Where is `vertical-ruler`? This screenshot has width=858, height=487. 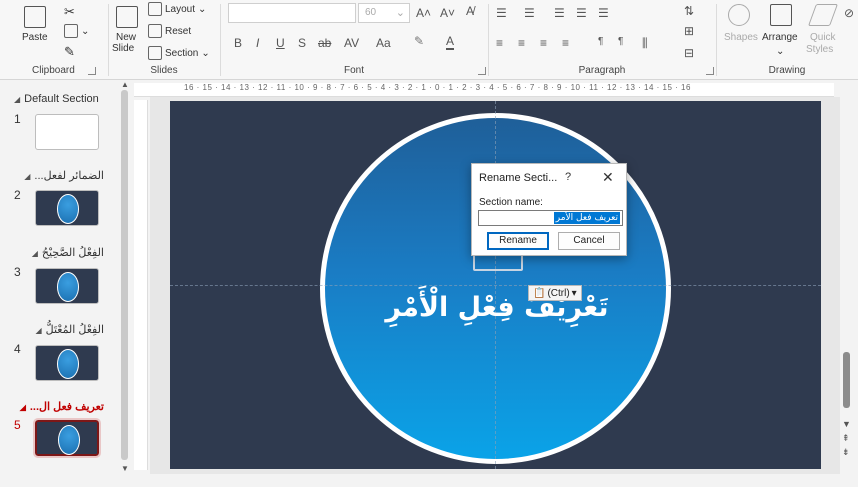
vertical-ruler is located at coordinates (141, 285).